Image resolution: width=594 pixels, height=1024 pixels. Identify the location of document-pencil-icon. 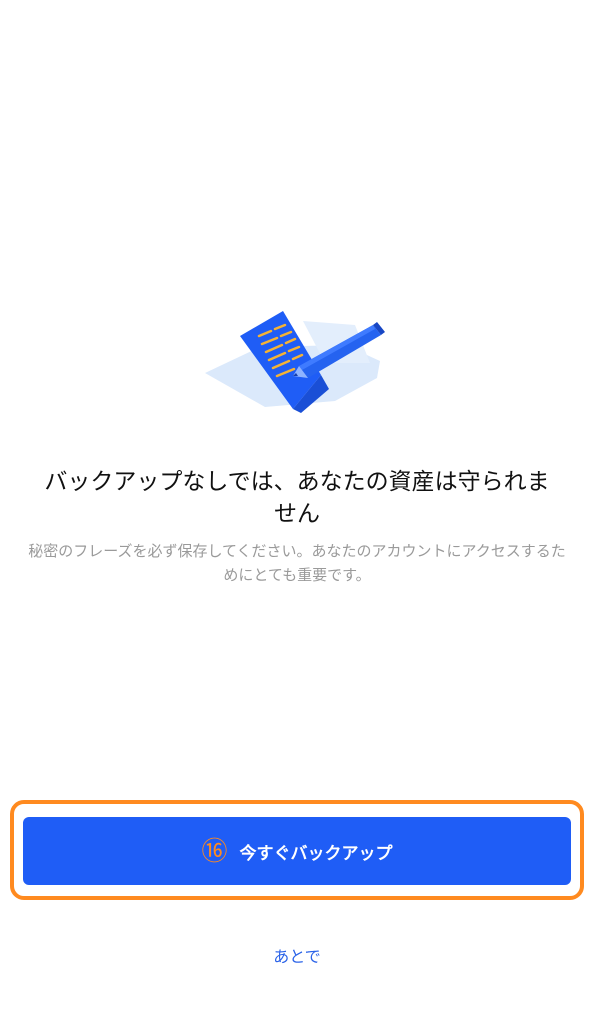
(295, 362).